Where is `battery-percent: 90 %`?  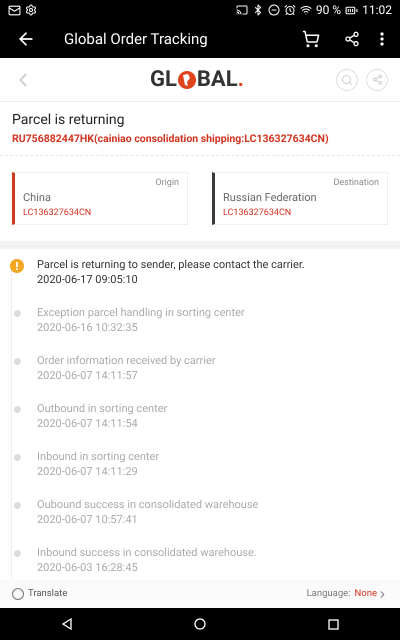 battery-percent: 90 % is located at coordinates (329, 10).